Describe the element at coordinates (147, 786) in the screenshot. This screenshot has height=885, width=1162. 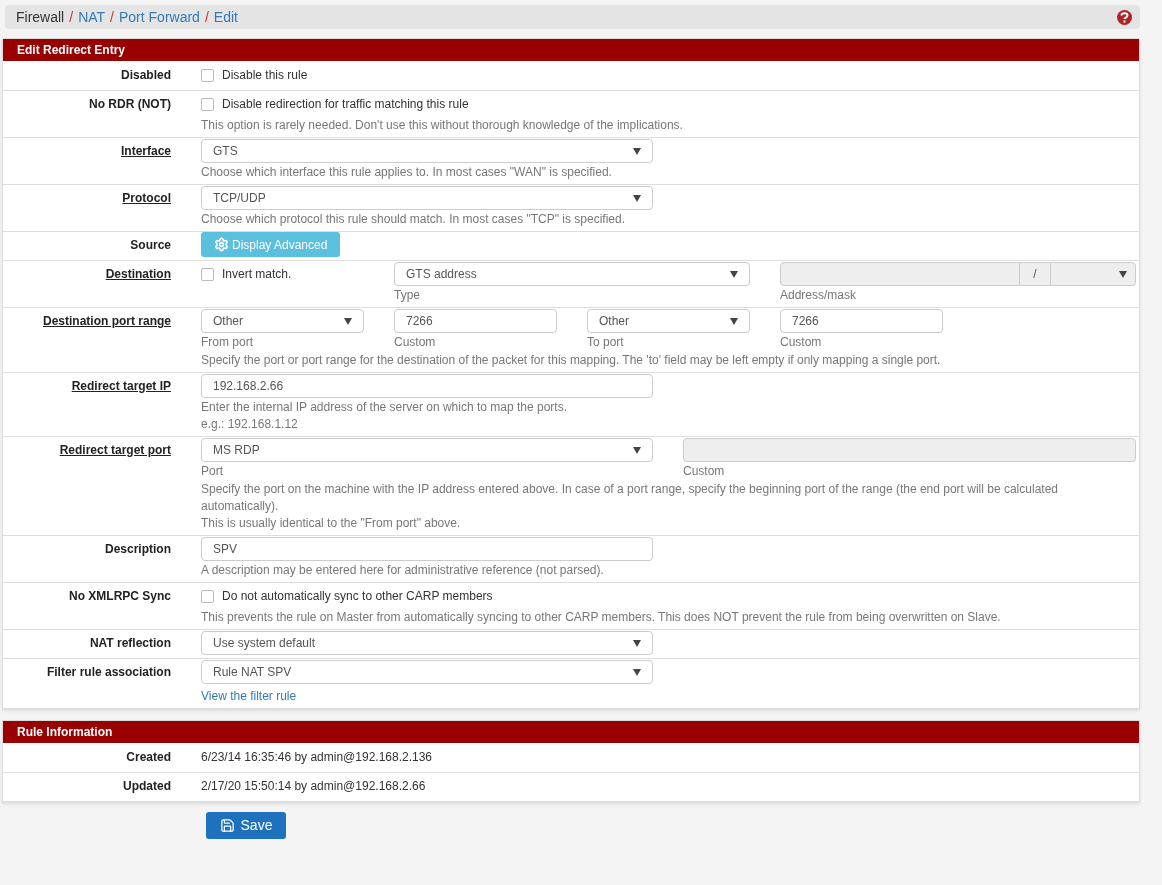
I see `field-label: Updated` at that location.